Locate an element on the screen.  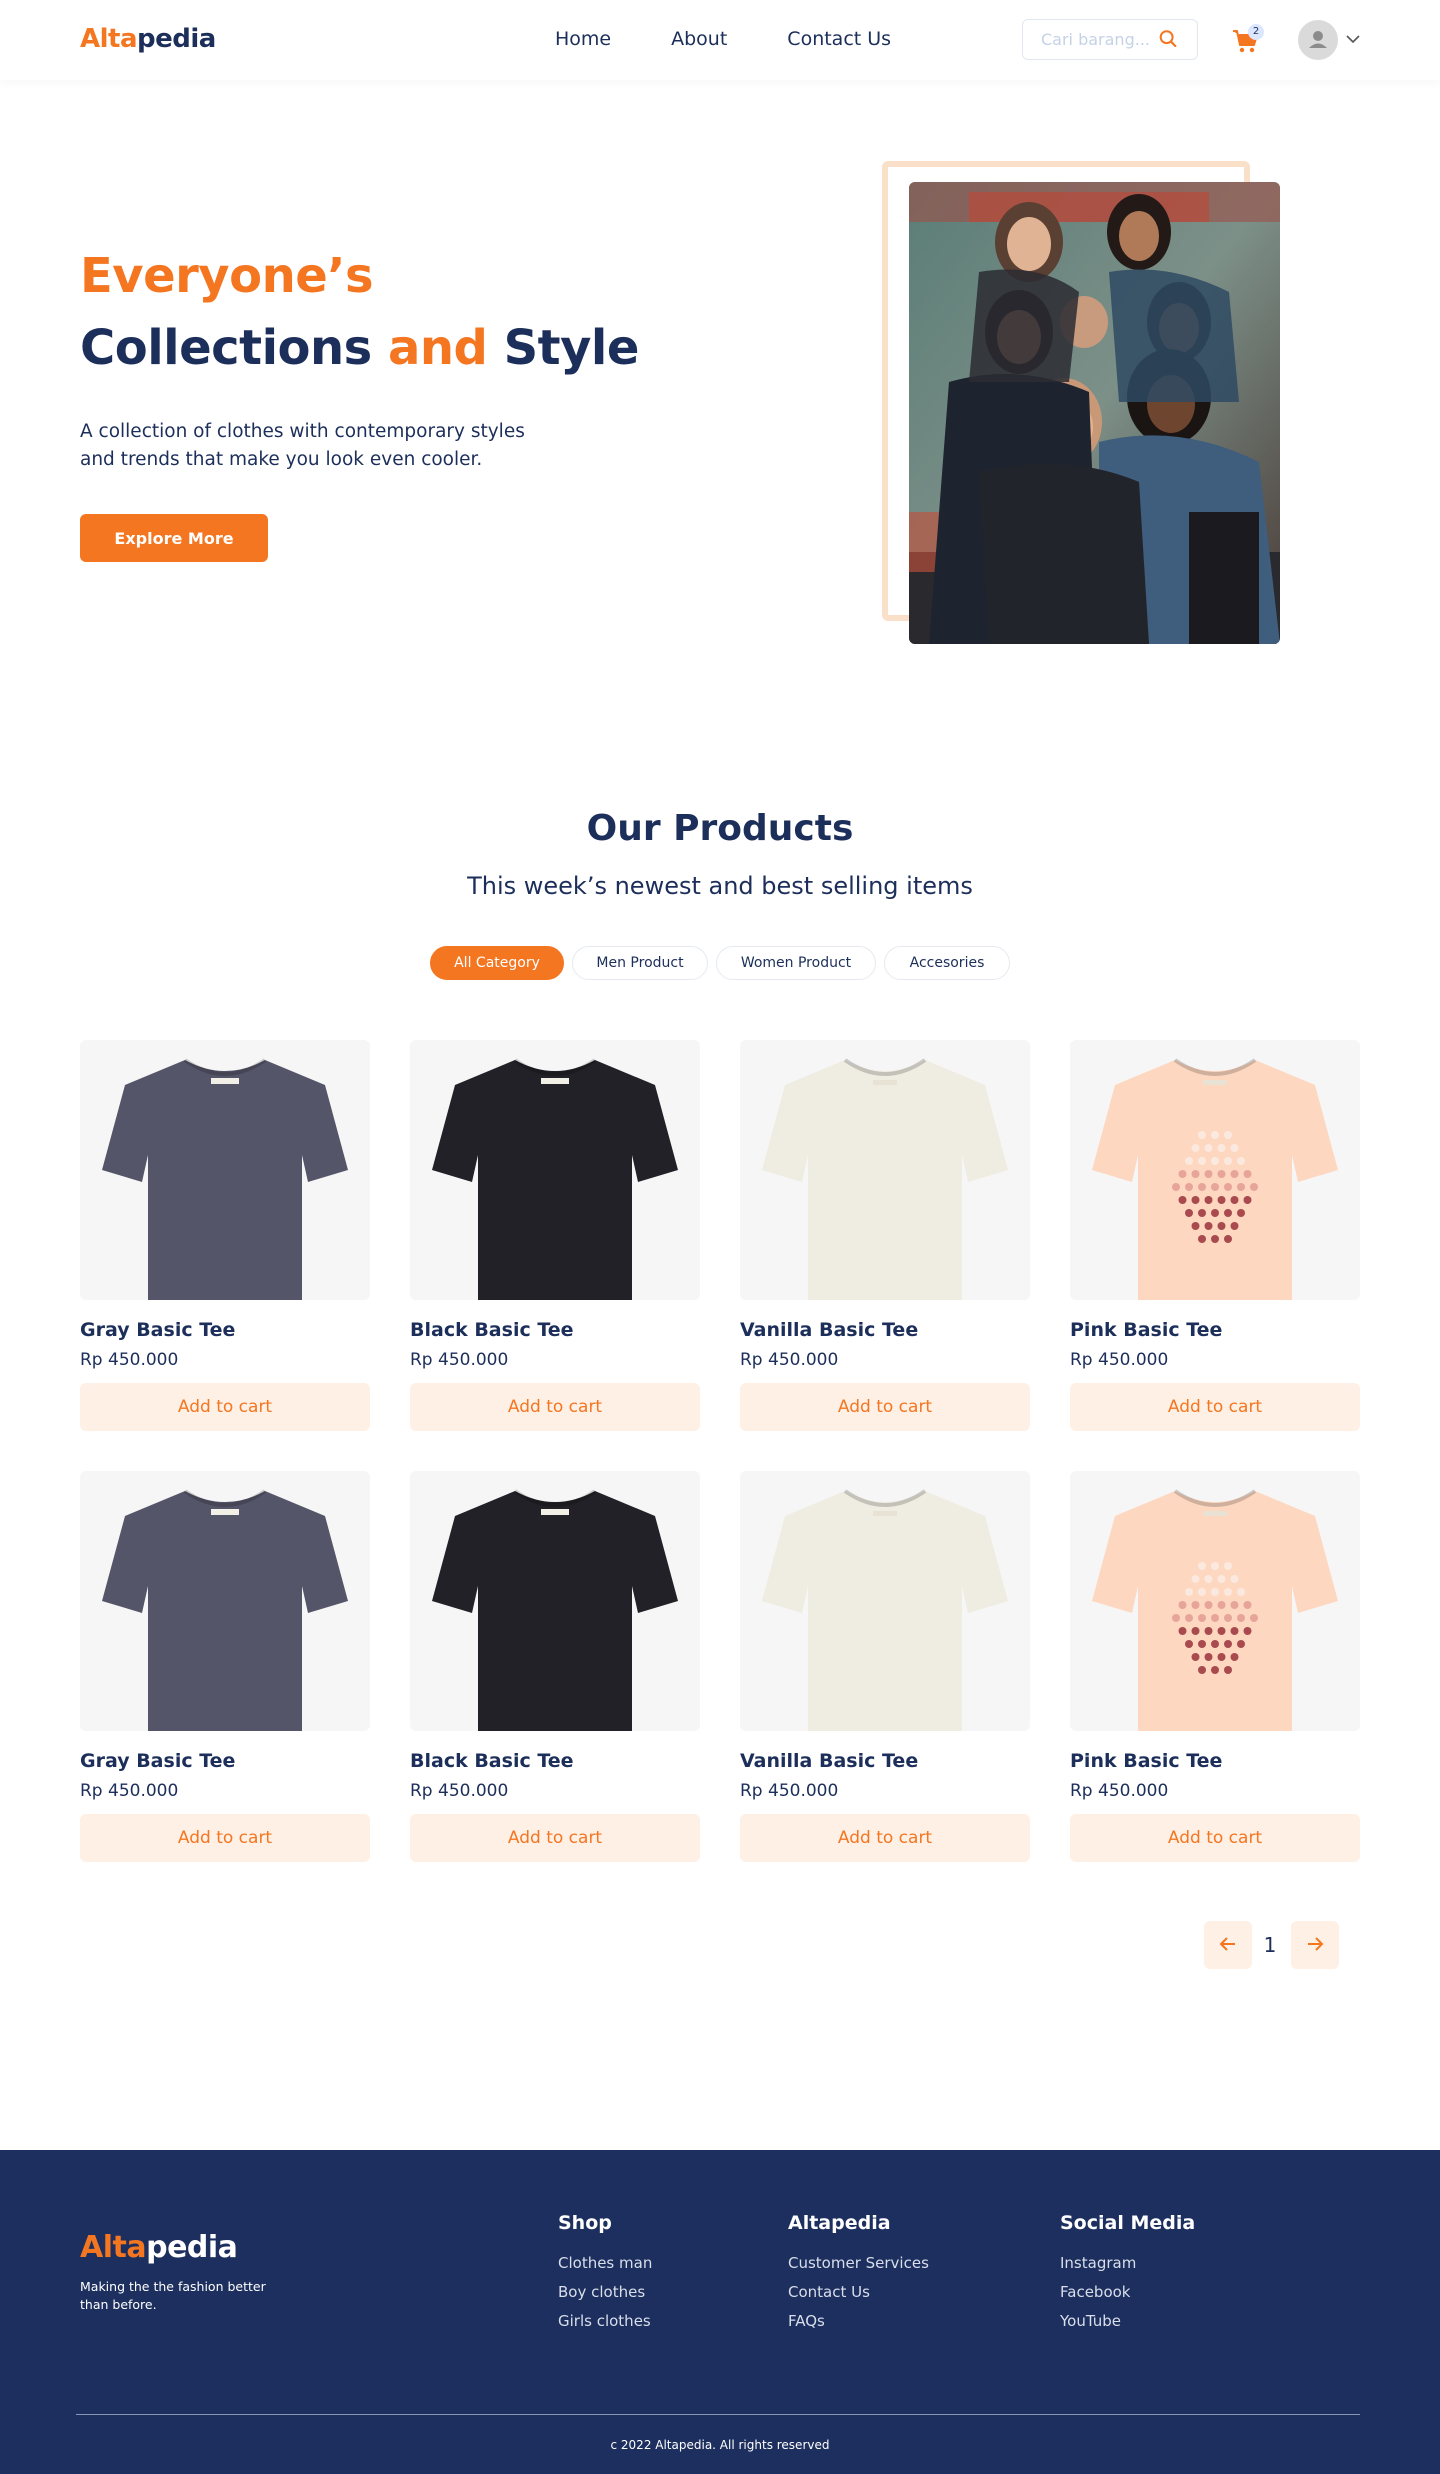
filter-men-product: Men Product is located at coordinates (640, 963).